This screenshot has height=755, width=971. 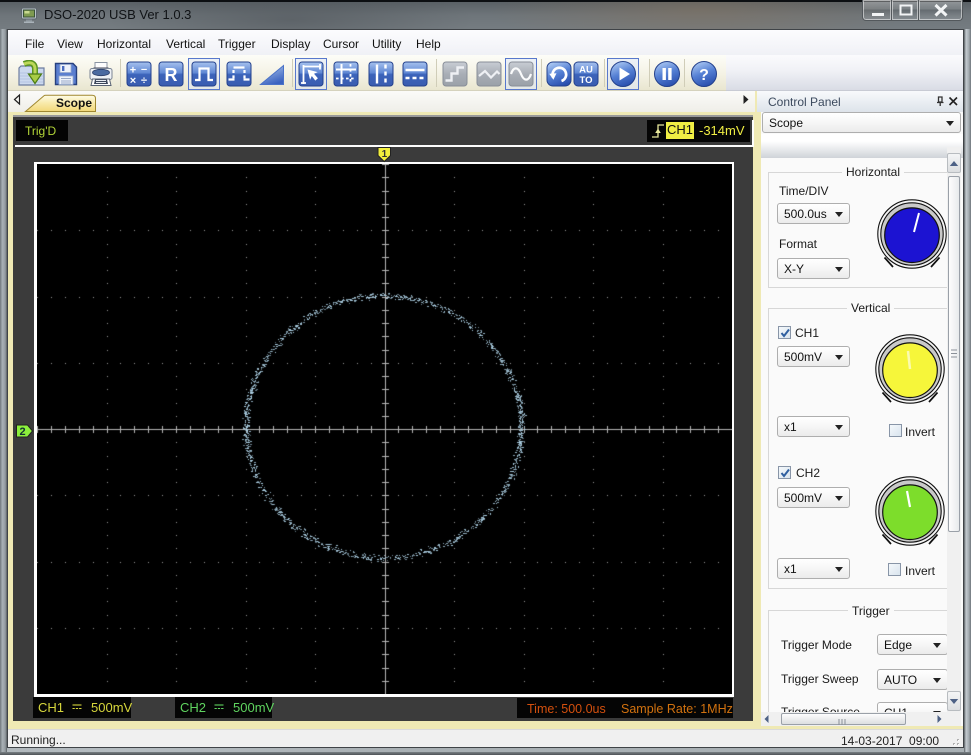 I want to click on svg-text: AU, so click(x=586, y=70).